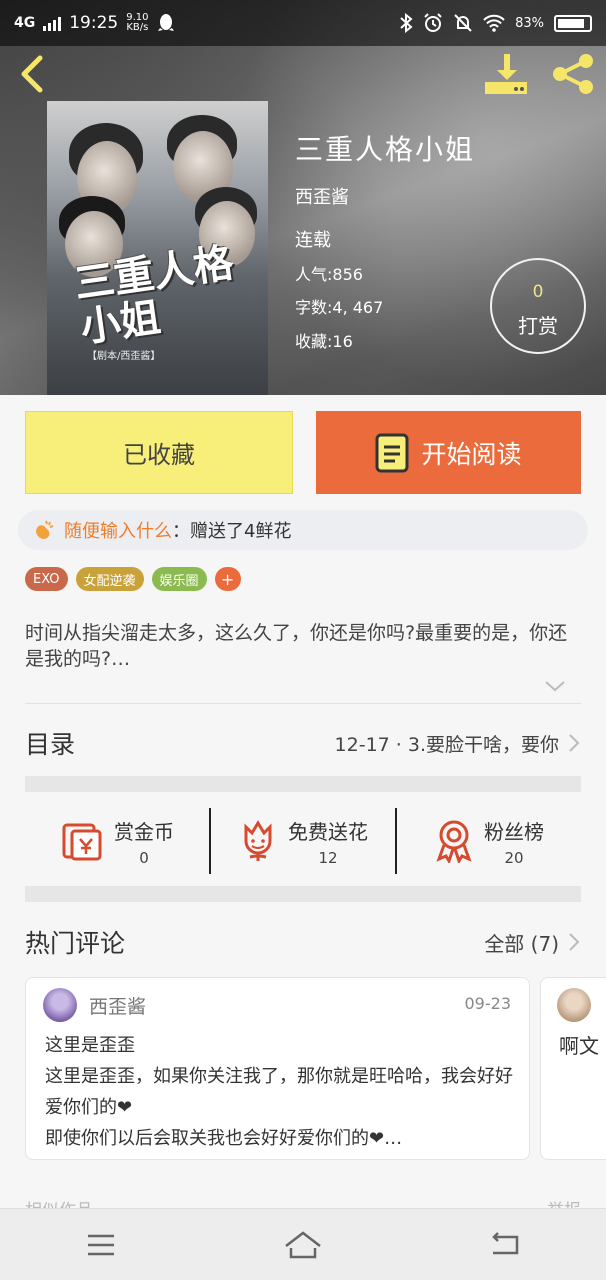  What do you see at coordinates (90, 1045) in the screenshot?
I see `comment-line: 这里是歪歪` at bounding box center [90, 1045].